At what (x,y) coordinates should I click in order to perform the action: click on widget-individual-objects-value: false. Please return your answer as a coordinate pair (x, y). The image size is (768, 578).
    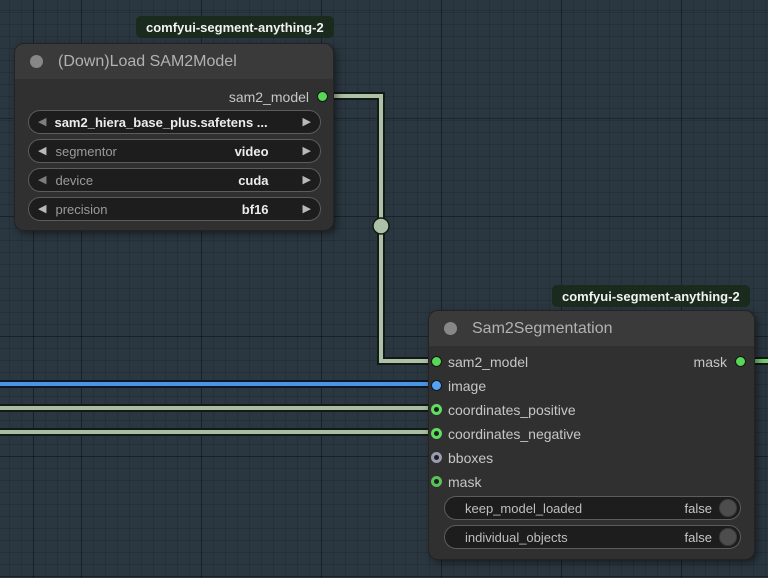
    Looking at the image, I should click on (698, 537).